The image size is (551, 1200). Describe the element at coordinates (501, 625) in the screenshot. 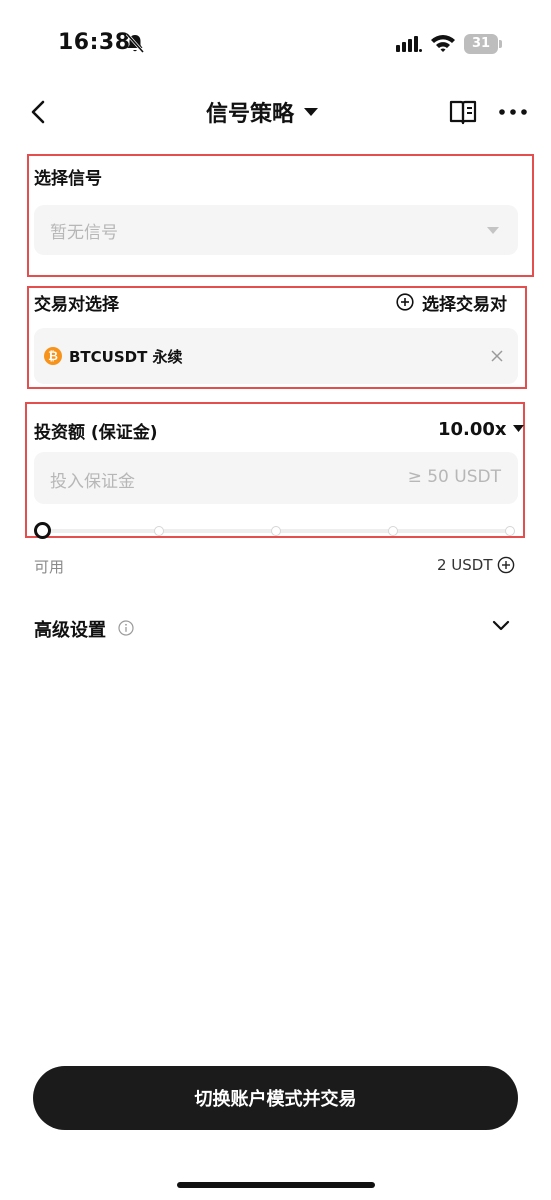

I see `chevron-down-icon` at that location.